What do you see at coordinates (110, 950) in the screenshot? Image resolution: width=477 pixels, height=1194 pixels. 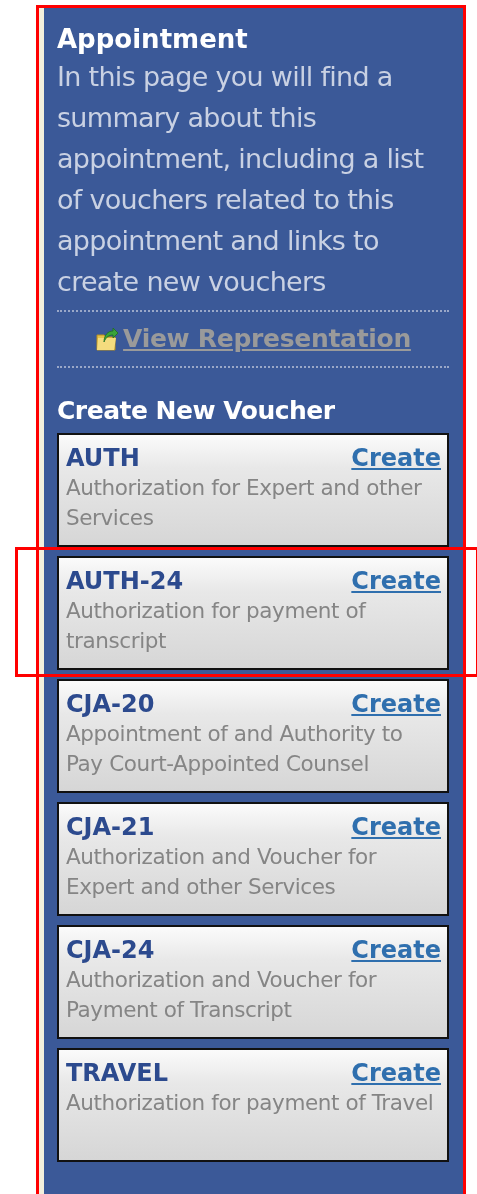 I see `voucher-code: CJA-24` at bounding box center [110, 950].